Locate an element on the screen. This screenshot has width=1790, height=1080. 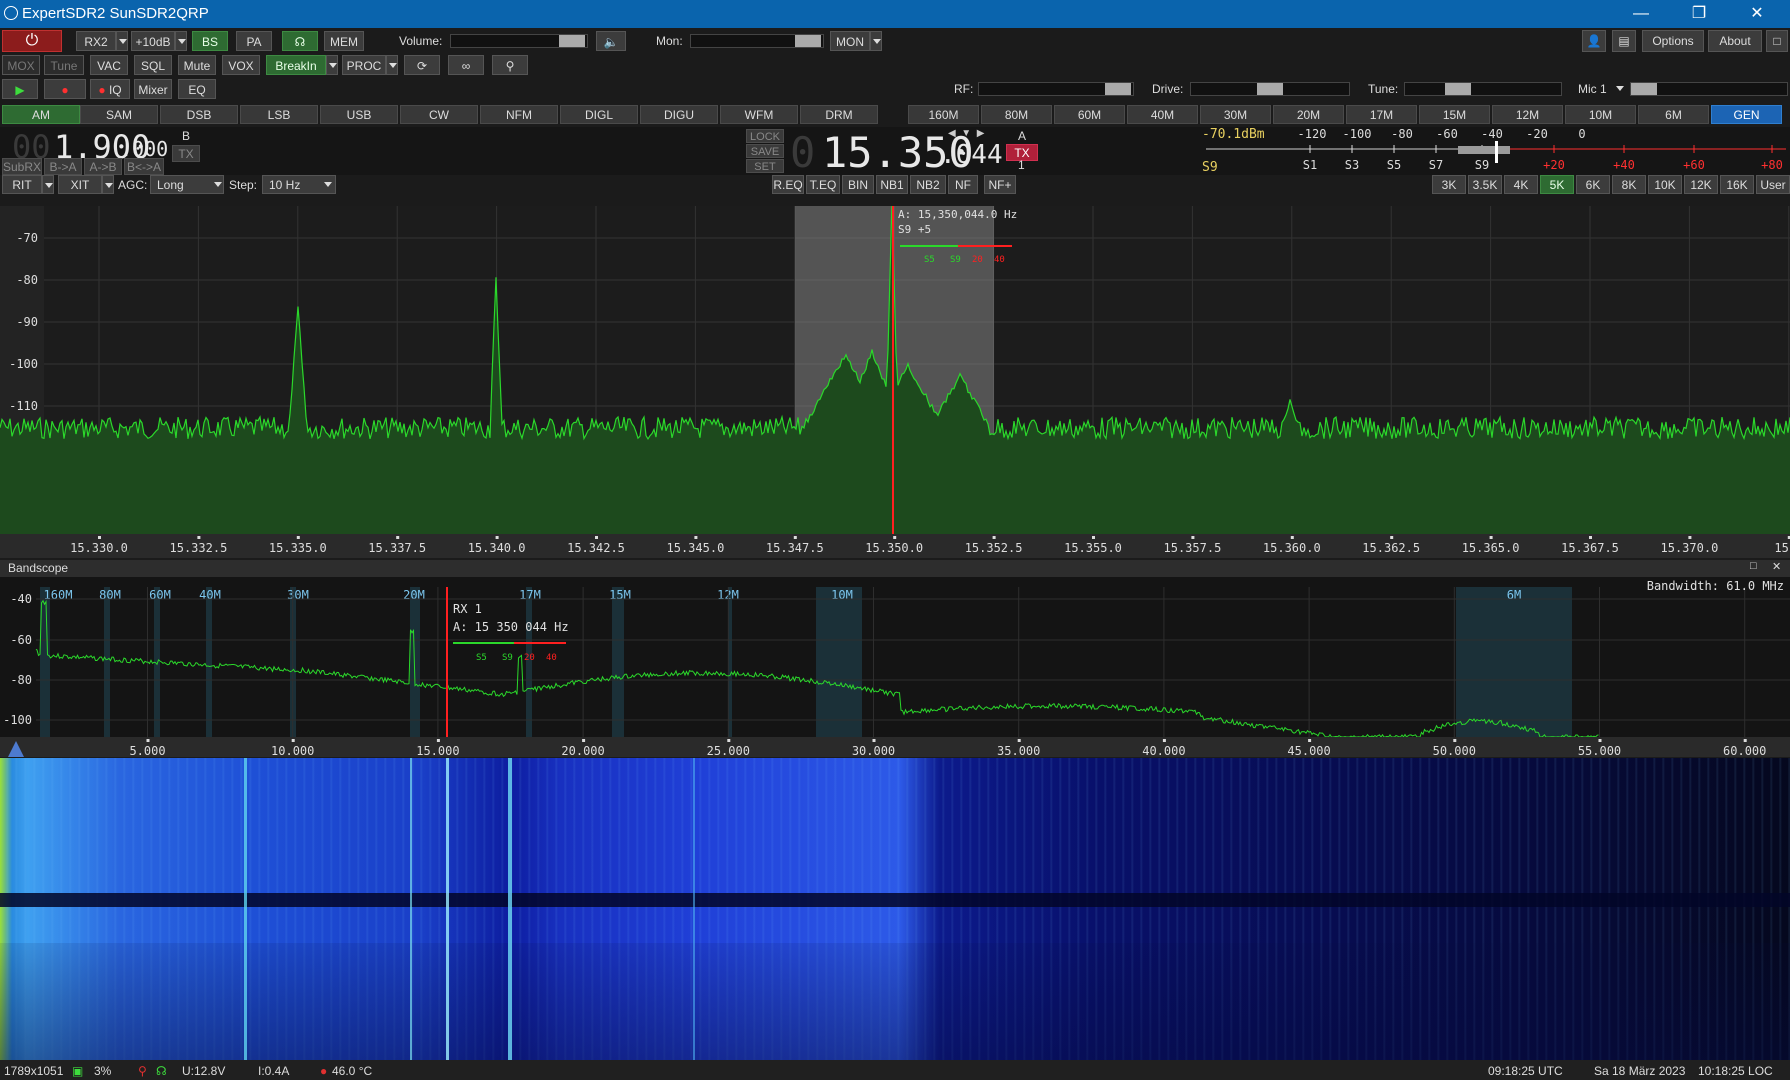
minimize-button: — is located at coordinates (1641, 14).